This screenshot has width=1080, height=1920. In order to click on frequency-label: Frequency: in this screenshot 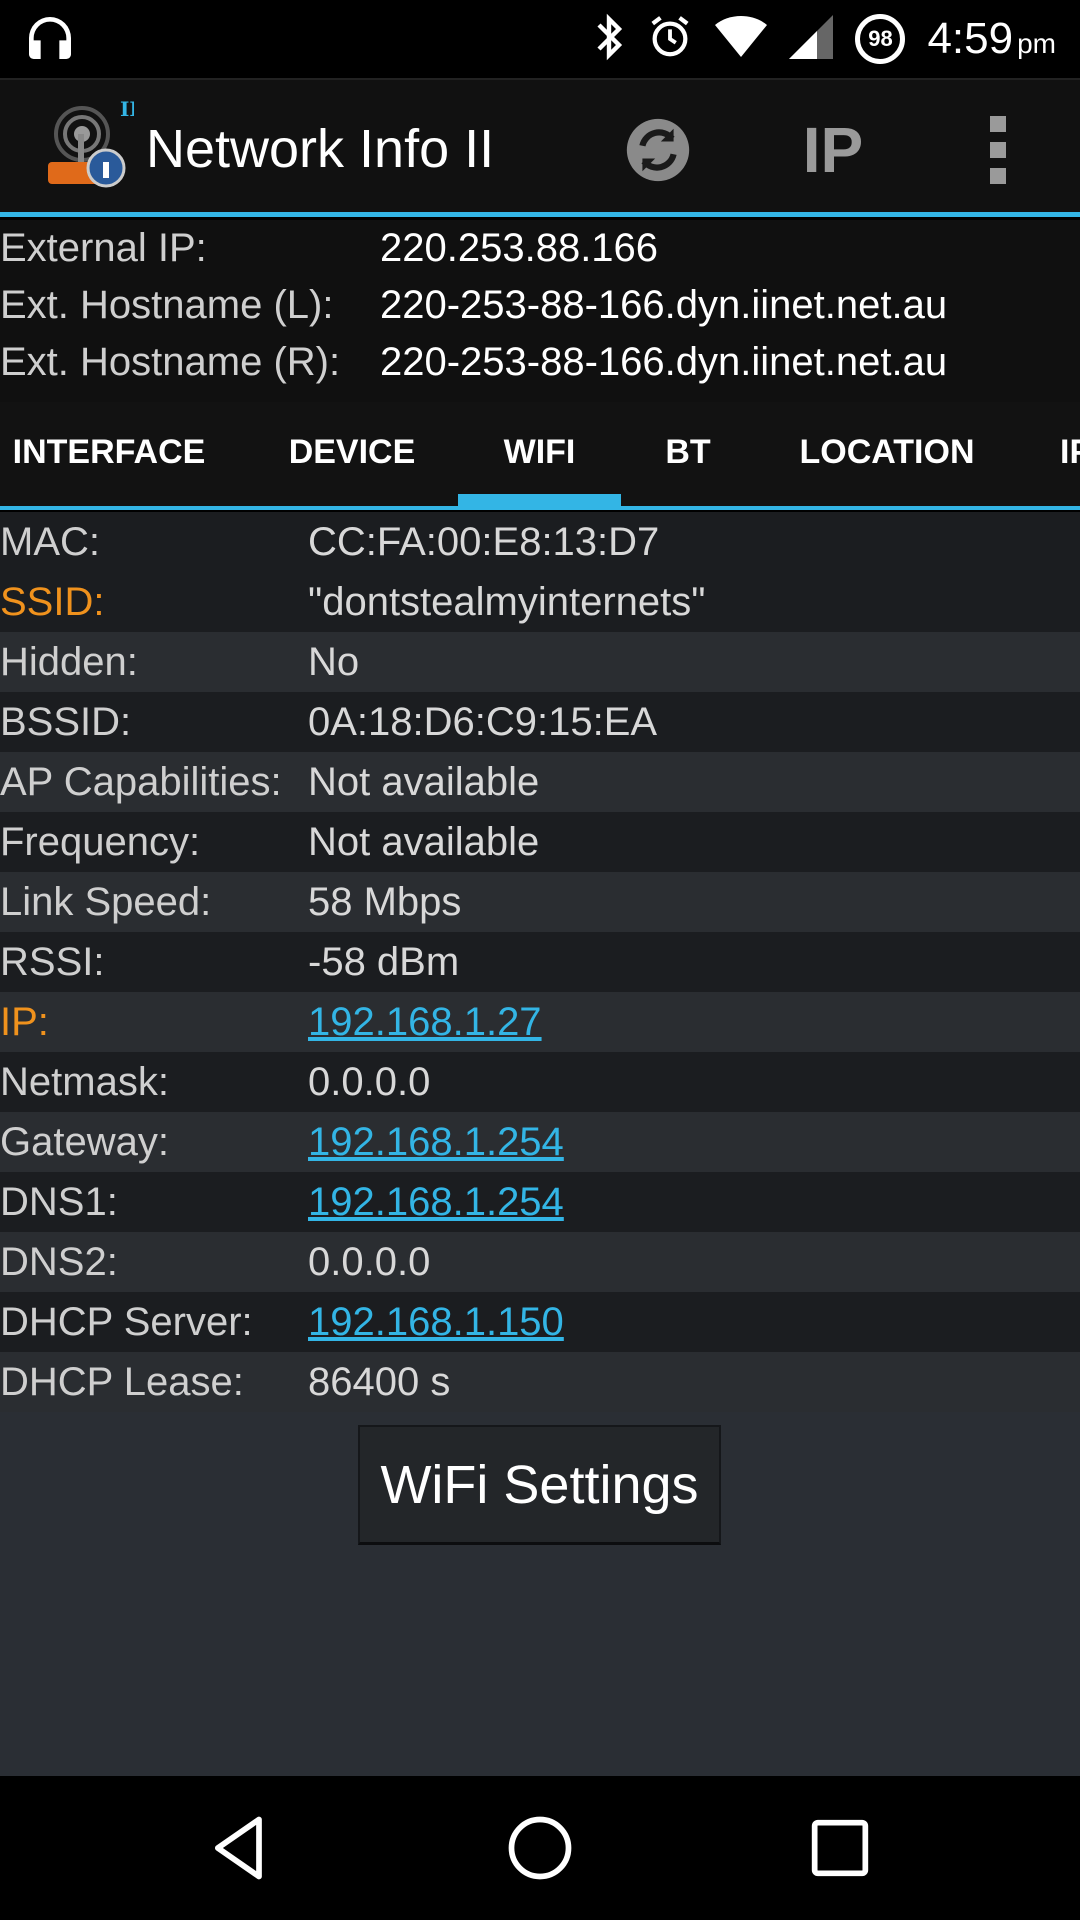, I will do `click(100, 842)`.